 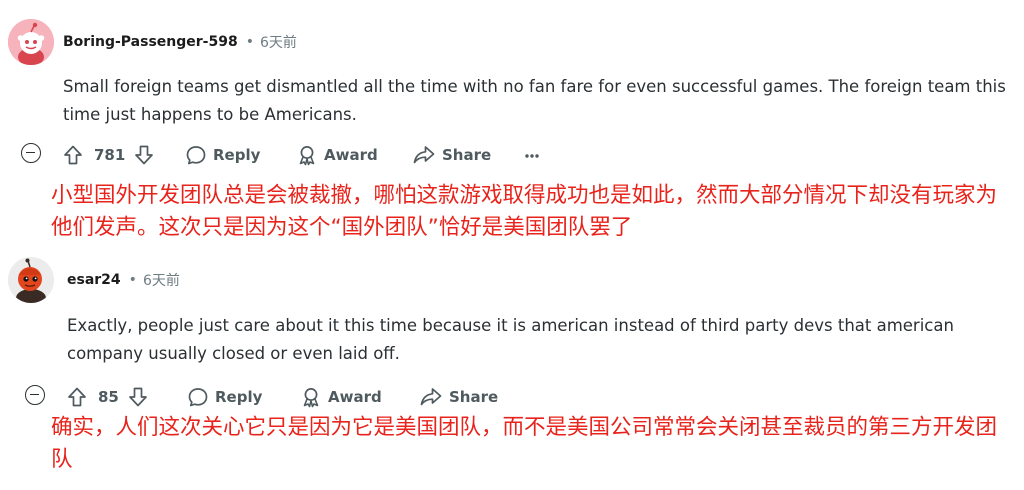 I want to click on vote-count: 781, so click(x=110, y=155).